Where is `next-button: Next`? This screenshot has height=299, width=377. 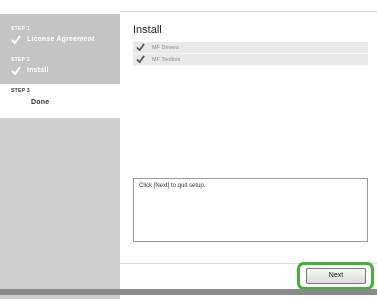
next-button: Next is located at coordinates (336, 276).